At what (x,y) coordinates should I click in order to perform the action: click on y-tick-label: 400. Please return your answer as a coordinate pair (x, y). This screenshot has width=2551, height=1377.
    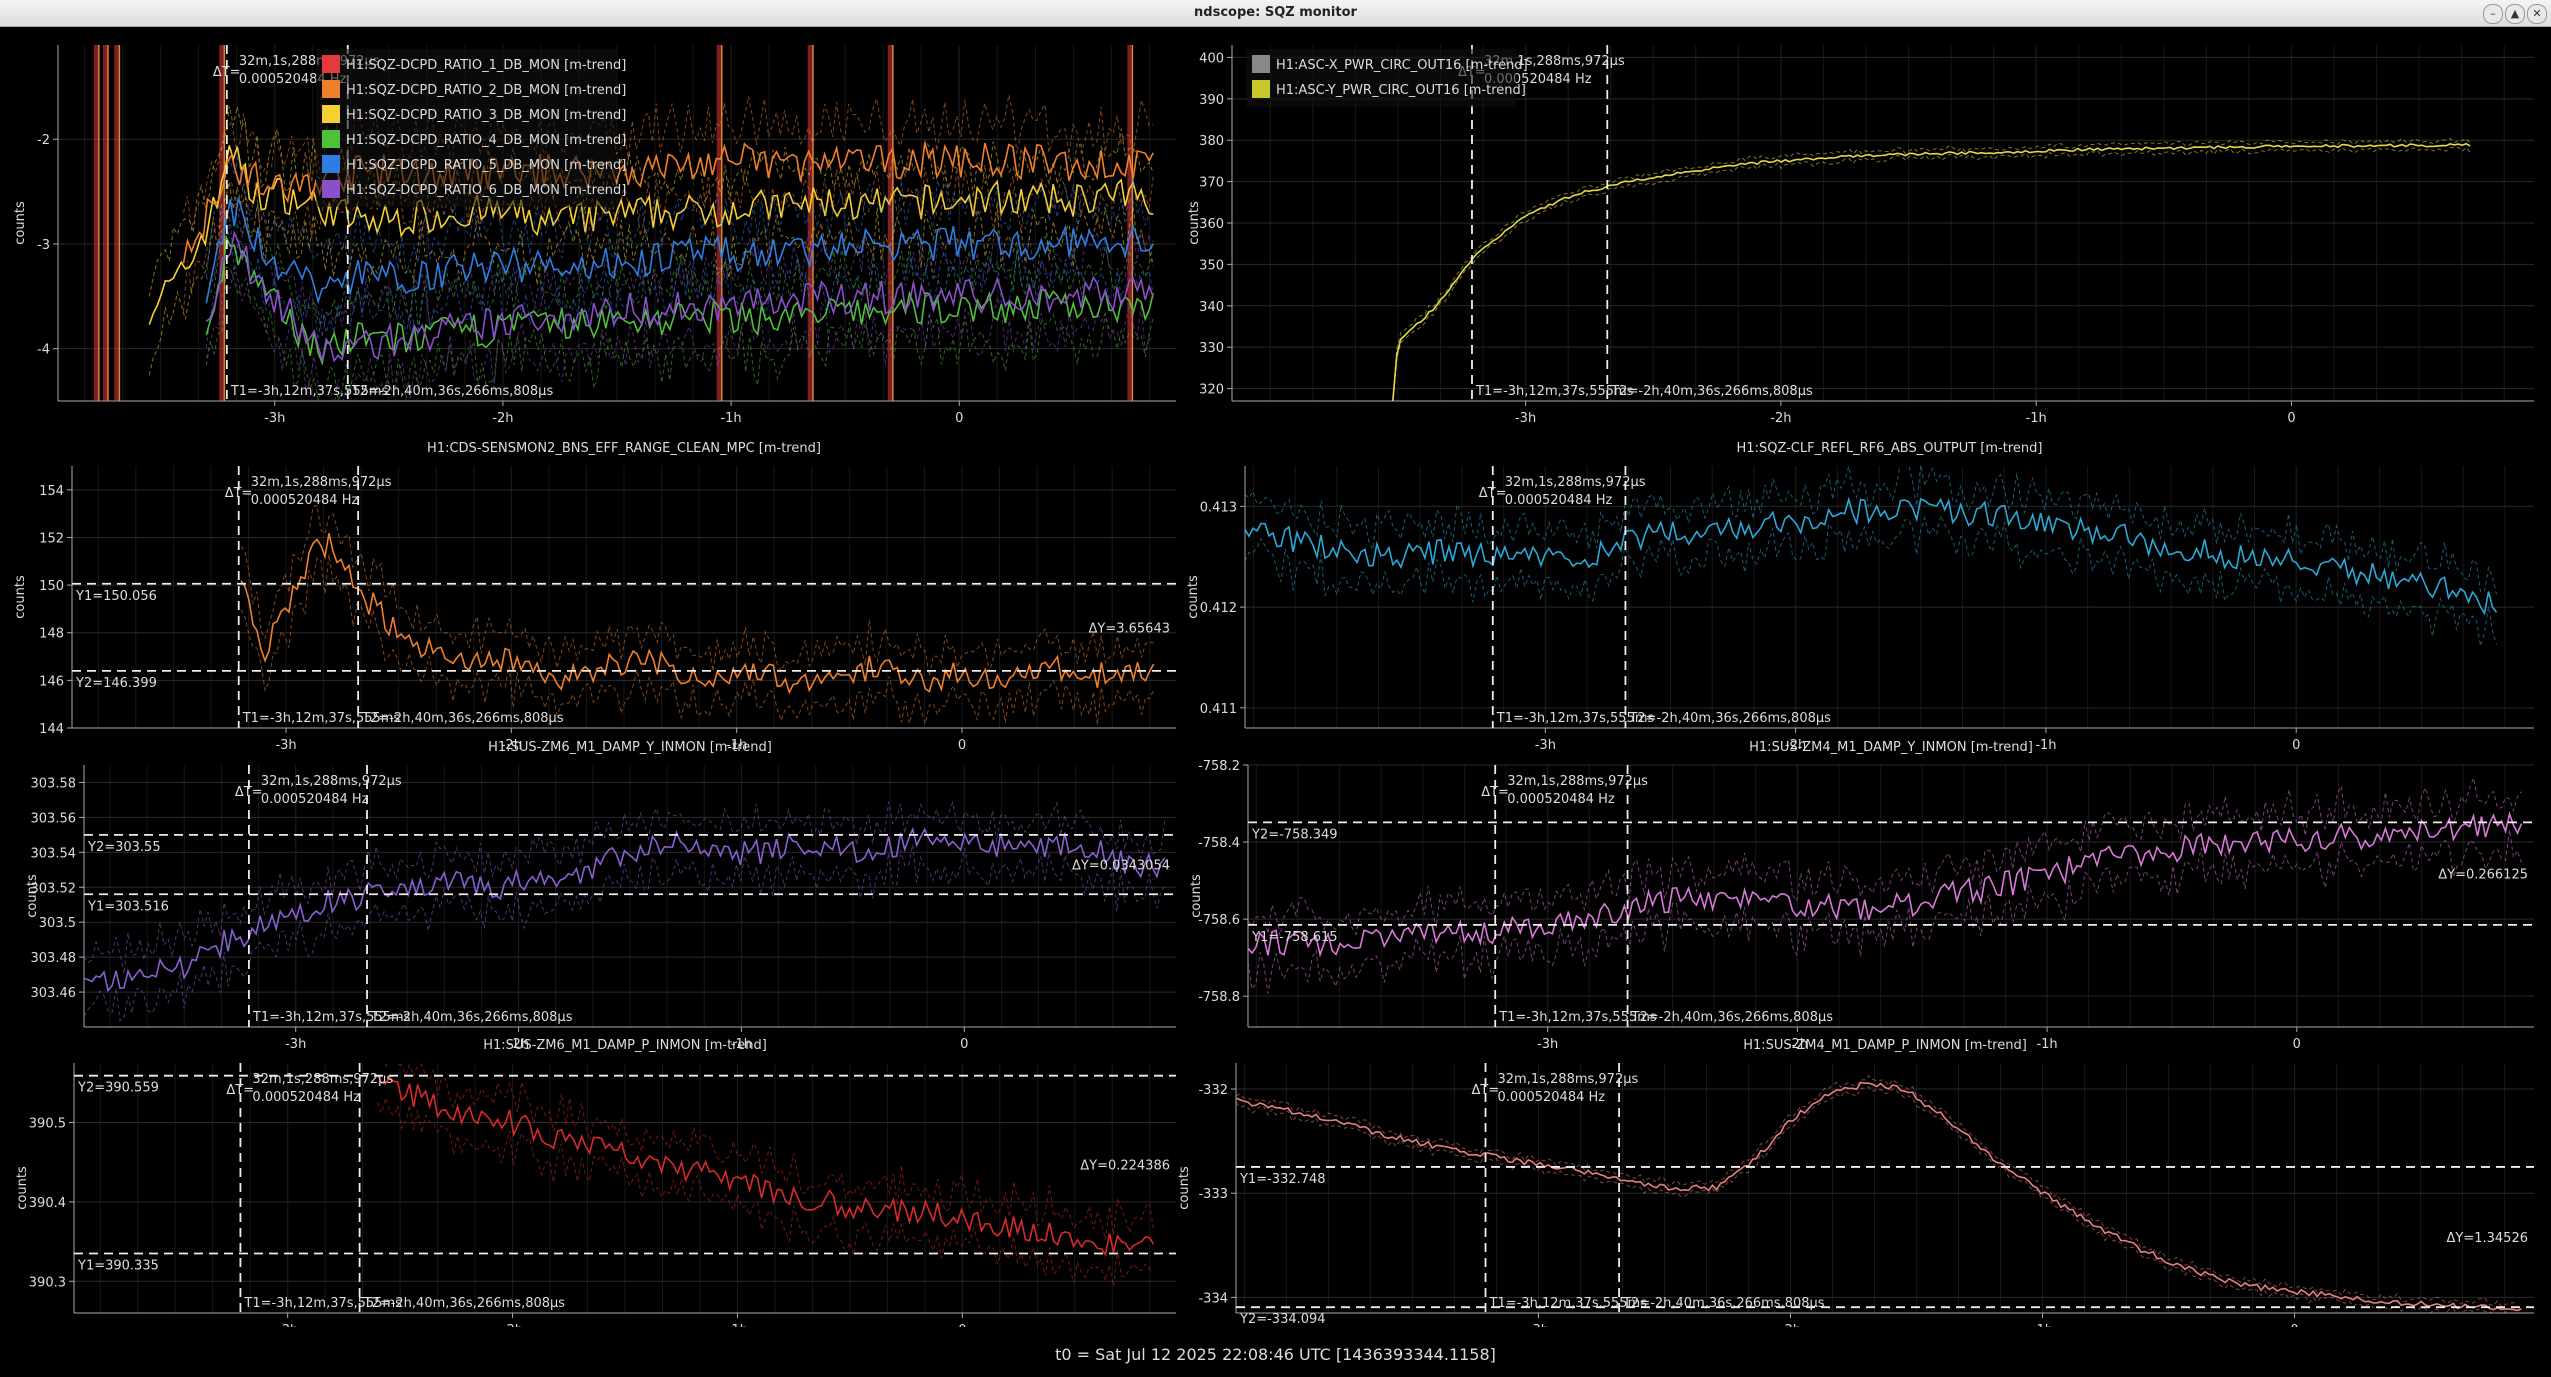
    Looking at the image, I should click on (1211, 58).